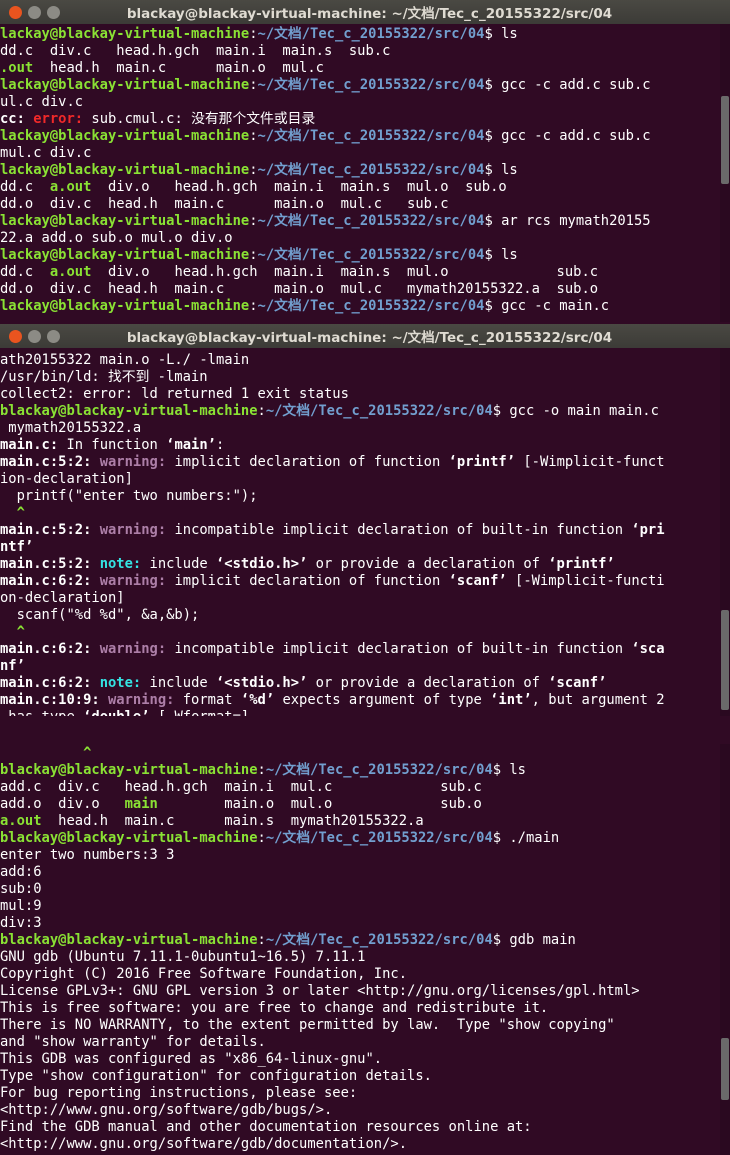 Image resolution: width=730 pixels, height=1155 pixels. I want to click on terminal-text-segment: mul.c div.c, so click(46, 153).